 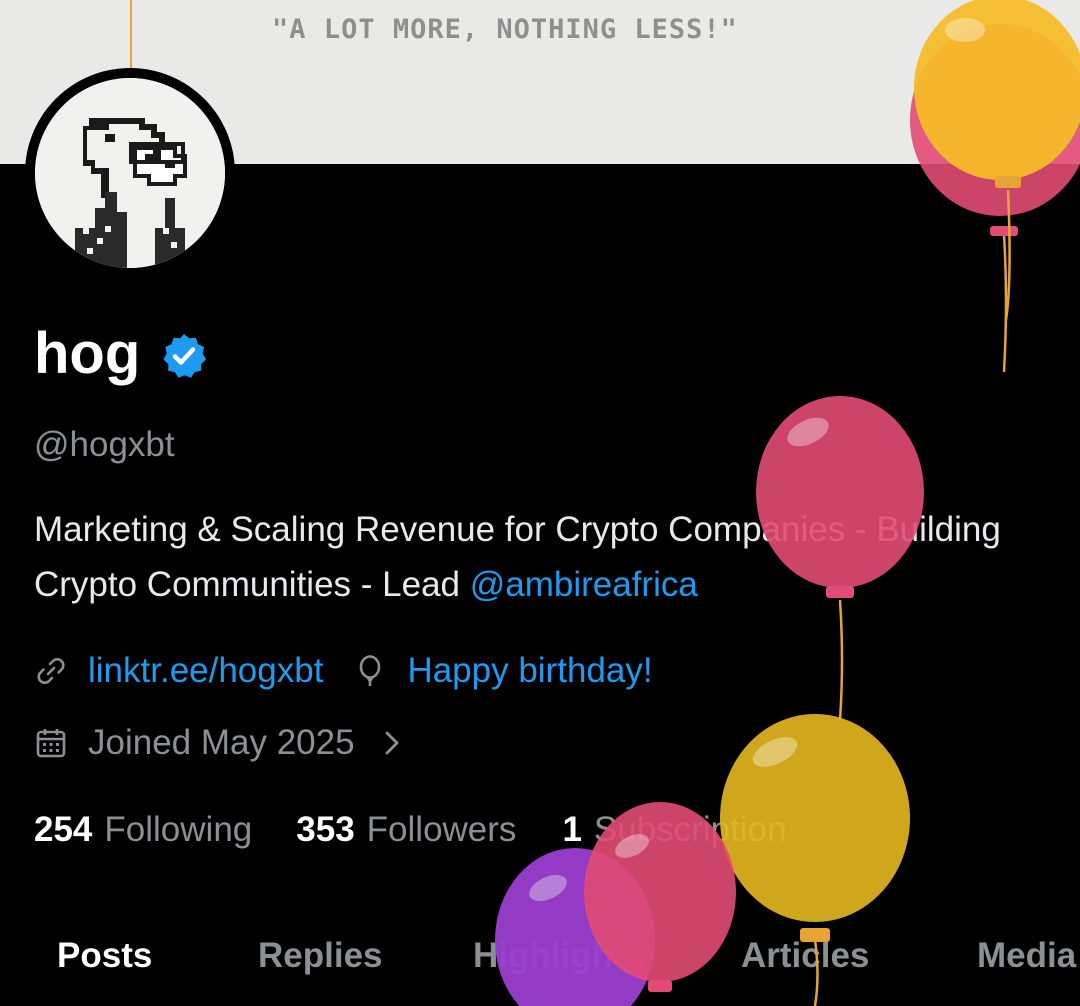 What do you see at coordinates (221, 742) in the screenshot?
I see `joined-date: Joined May 2025` at bounding box center [221, 742].